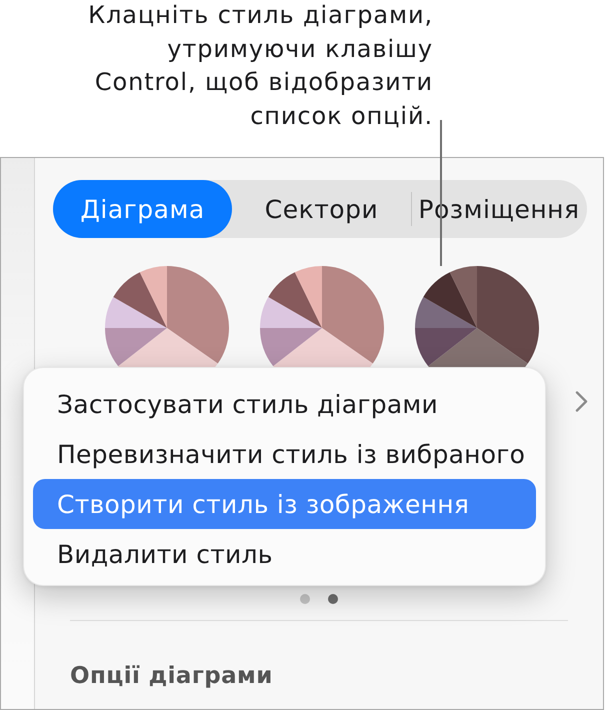 This screenshot has width=609, height=710. What do you see at coordinates (284, 404) in the screenshot?
I see `menu-item: Застосувати стиль діаграми` at bounding box center [284, 404].